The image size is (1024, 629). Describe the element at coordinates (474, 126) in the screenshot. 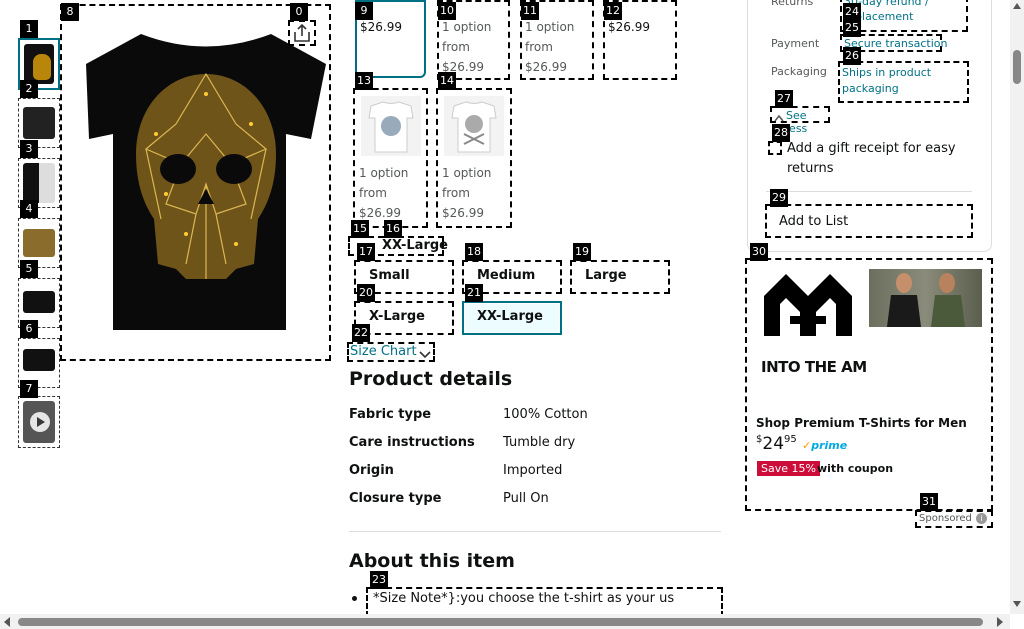

I see `swatch-image-skull-crossbones` at that location.